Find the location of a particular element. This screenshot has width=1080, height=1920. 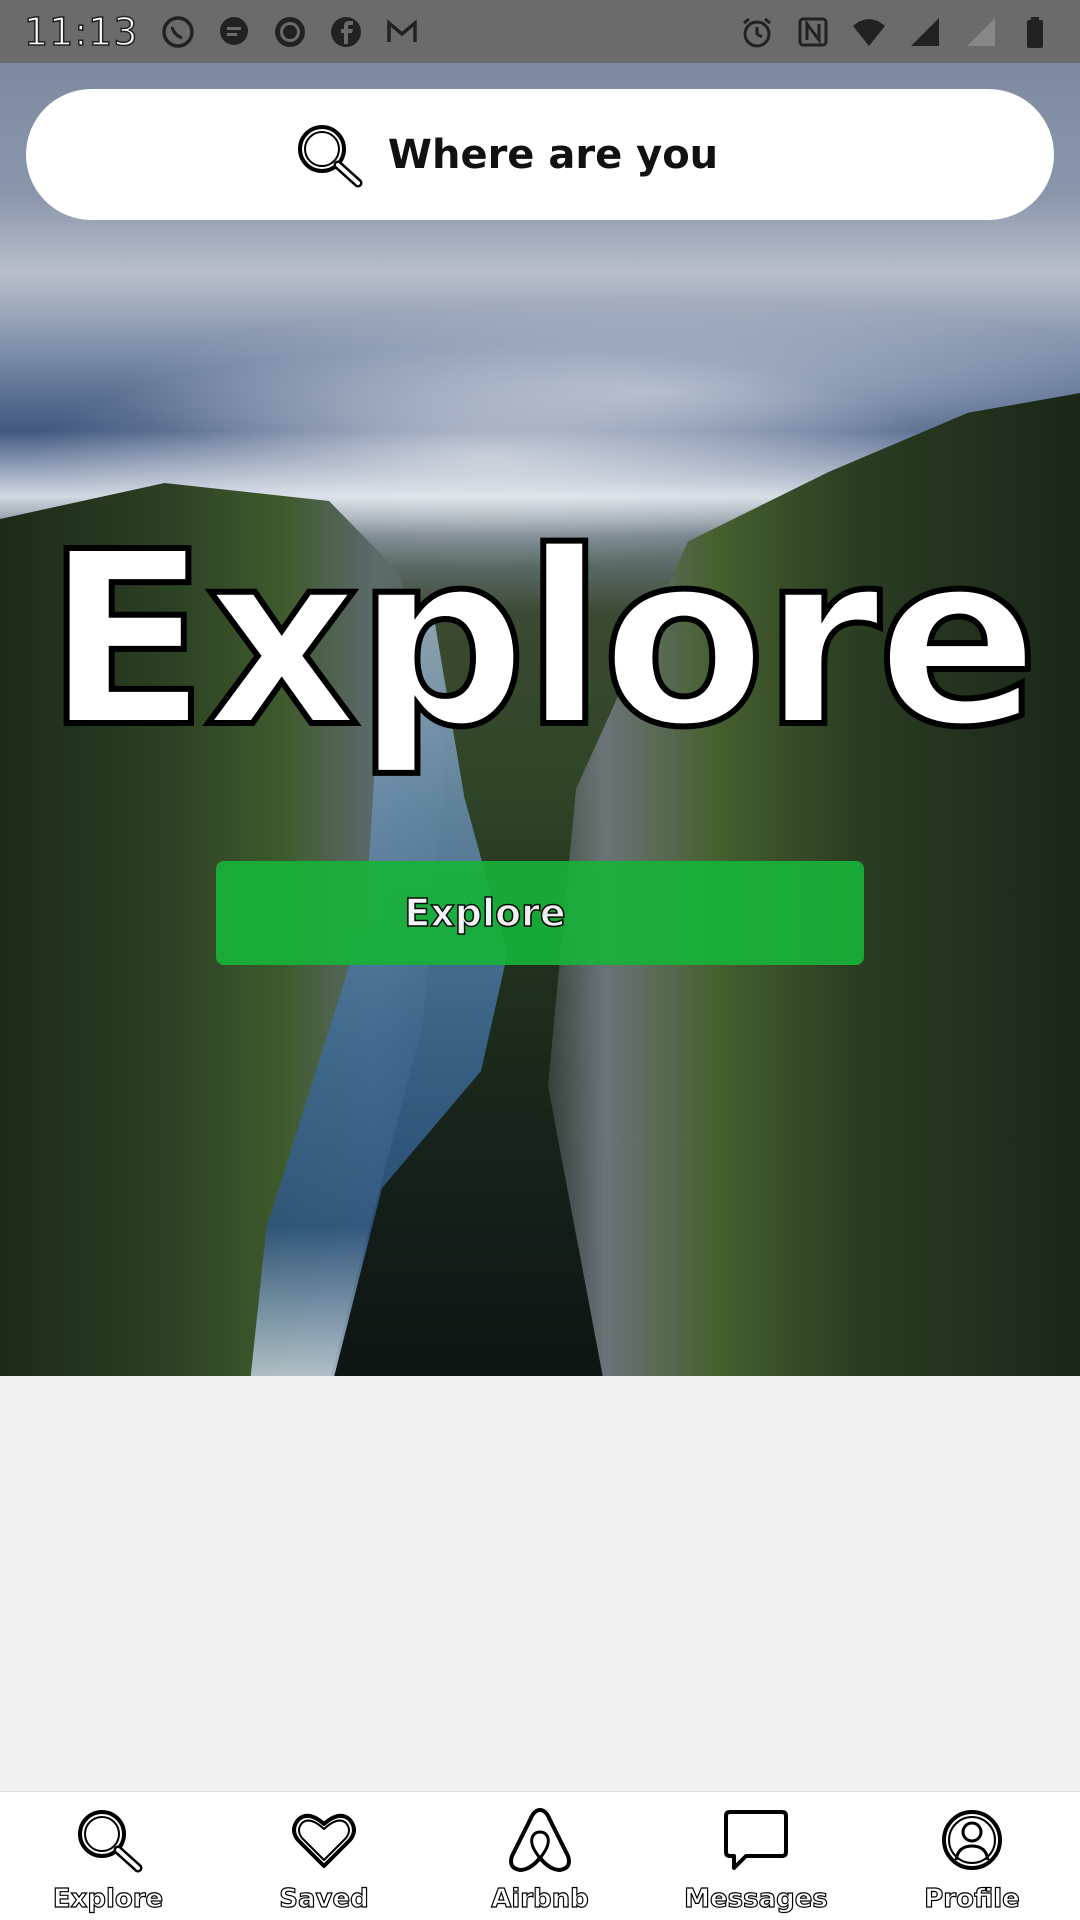

alarm-icon is located at coordinates (757, 32).